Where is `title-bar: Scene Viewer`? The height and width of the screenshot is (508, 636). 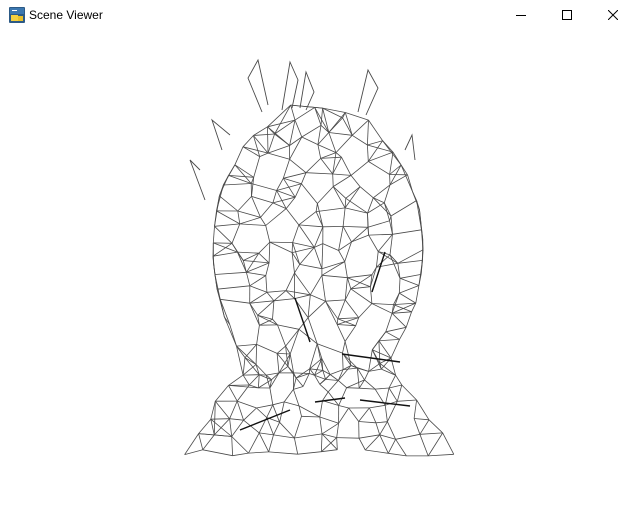
title-bar: Scene Viewer is located at coordinates (318, 15).